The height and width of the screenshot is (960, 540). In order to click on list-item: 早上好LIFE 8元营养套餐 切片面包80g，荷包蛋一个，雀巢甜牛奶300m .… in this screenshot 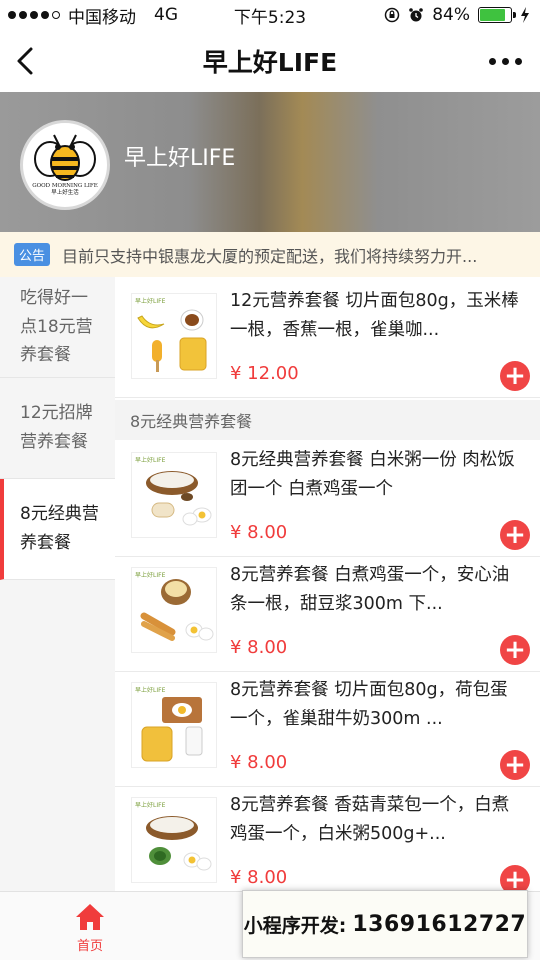, I will do `click(327, 729)`.